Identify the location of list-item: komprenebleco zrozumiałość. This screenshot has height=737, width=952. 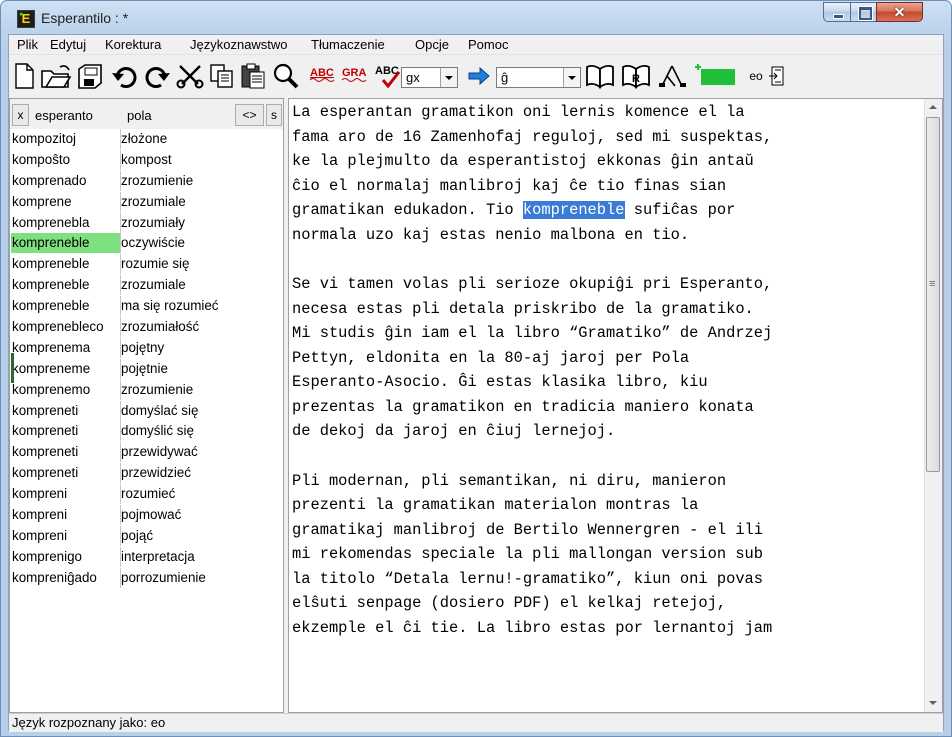
(147, 327).